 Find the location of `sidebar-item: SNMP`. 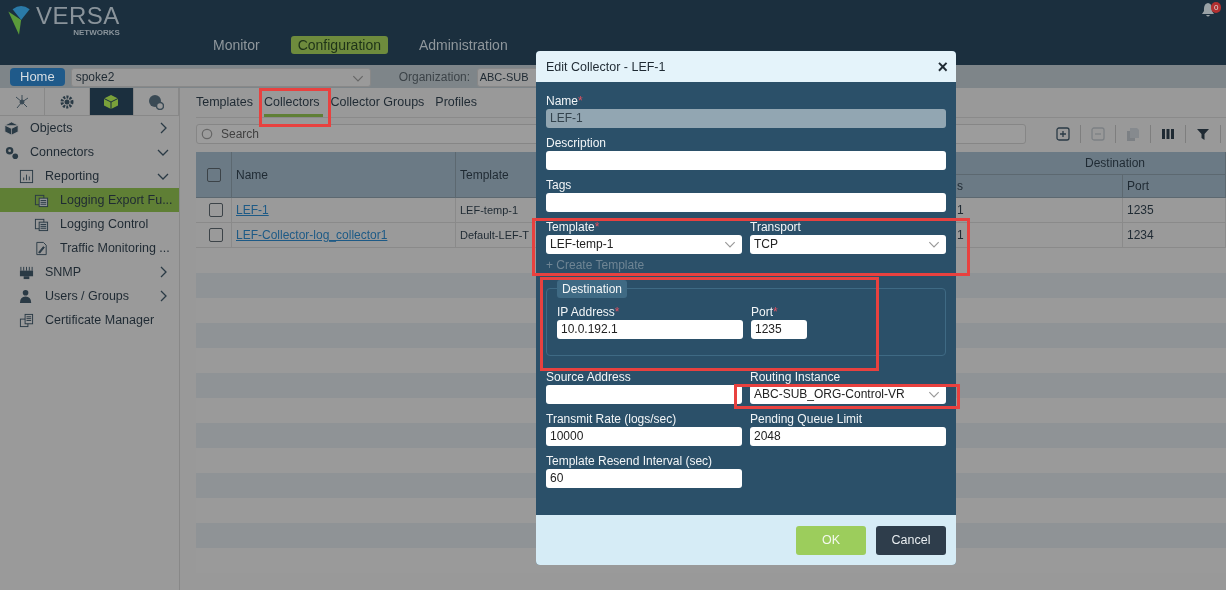

sidebar-item: SNMP is located at coordinates (89, 272).